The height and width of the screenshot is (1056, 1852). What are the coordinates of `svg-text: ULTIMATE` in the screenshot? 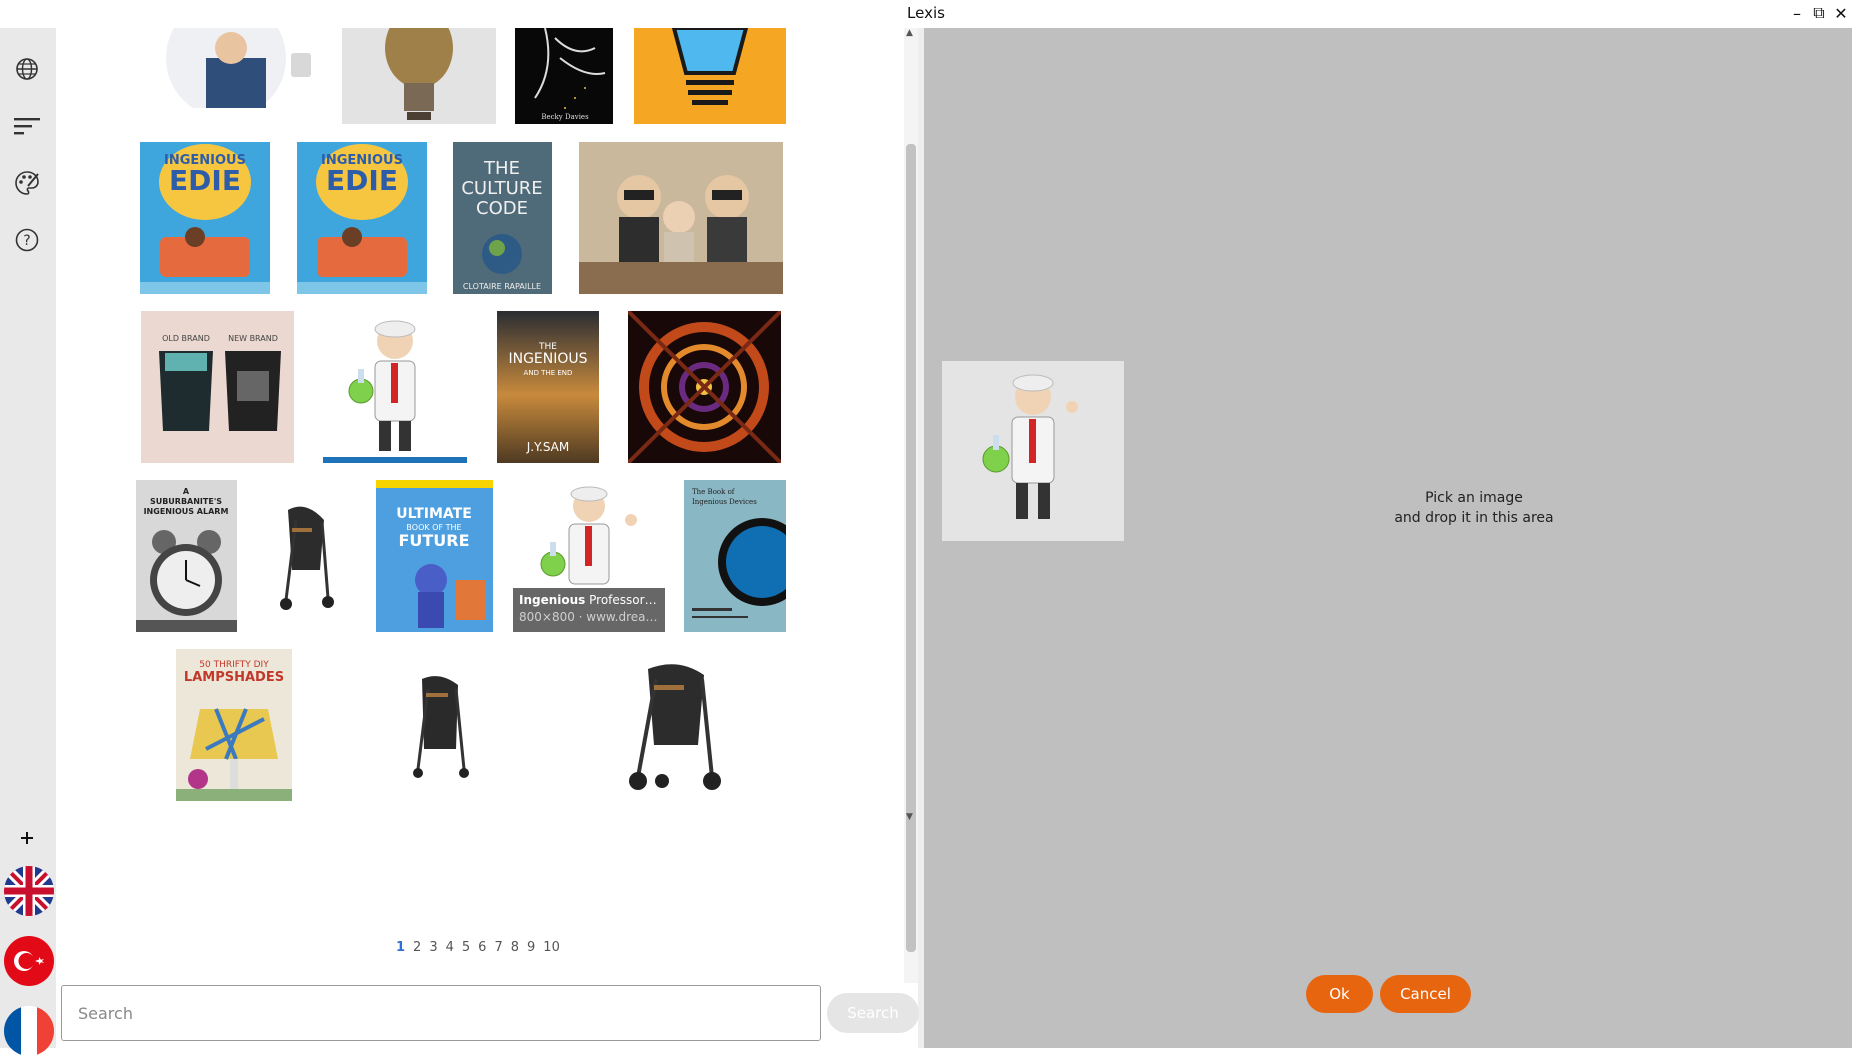 It's located at (434, 514).